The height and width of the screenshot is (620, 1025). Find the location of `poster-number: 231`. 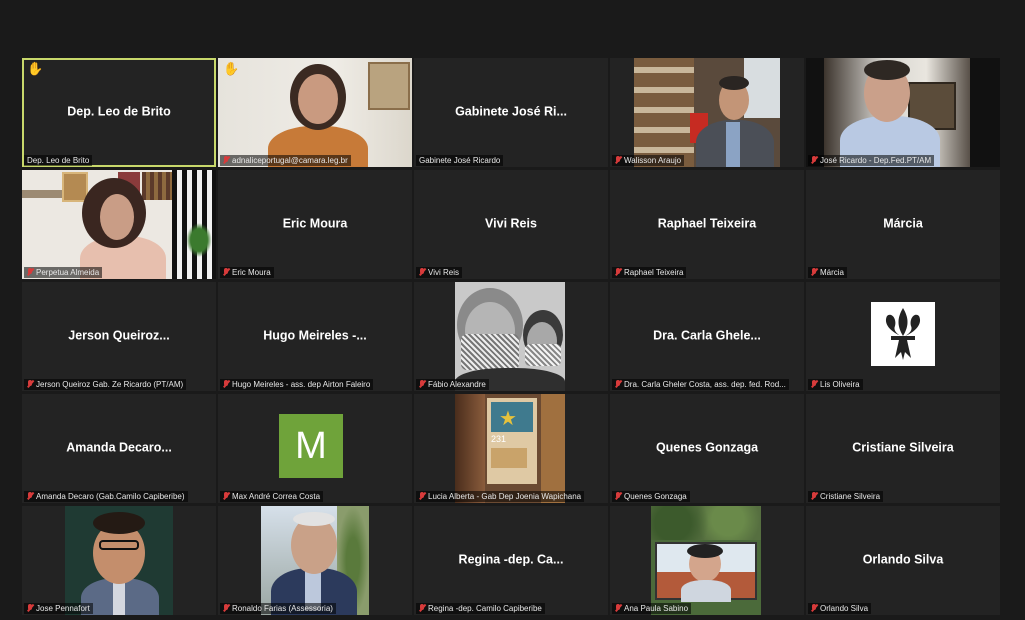

poster-number: 231 is located at coordinates (499, 439).